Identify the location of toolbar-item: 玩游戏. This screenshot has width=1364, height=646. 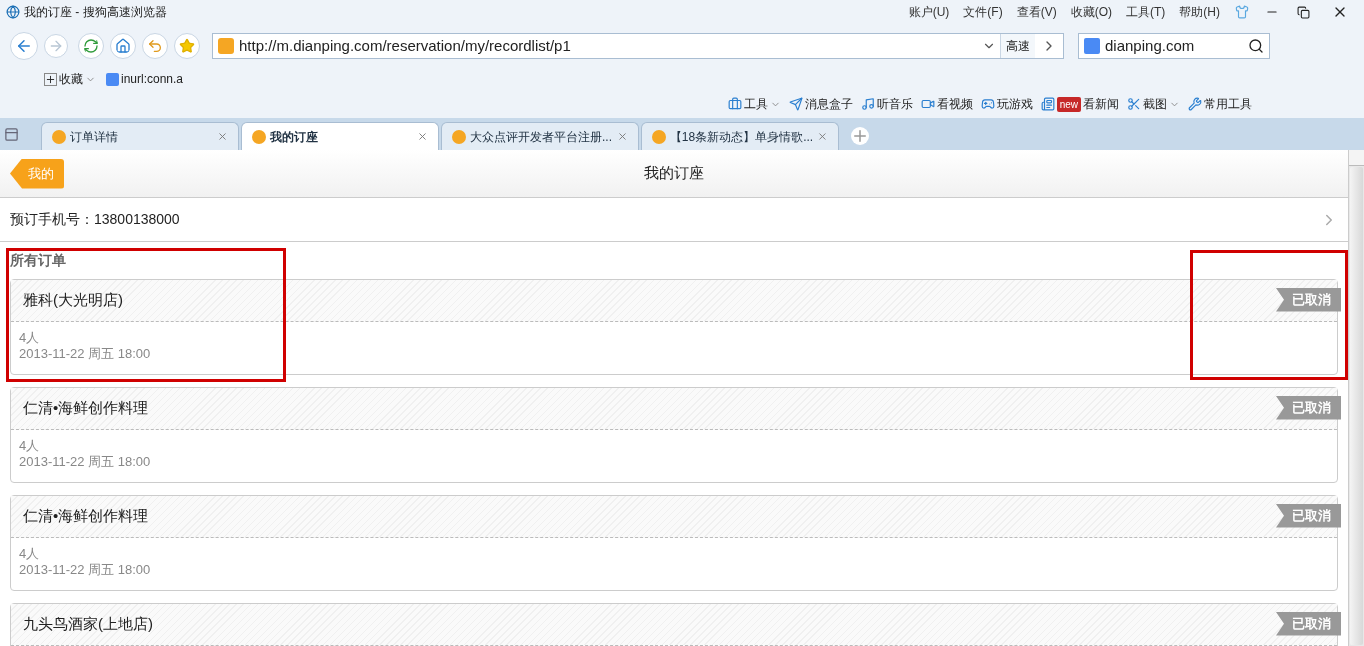
(1006, 104).